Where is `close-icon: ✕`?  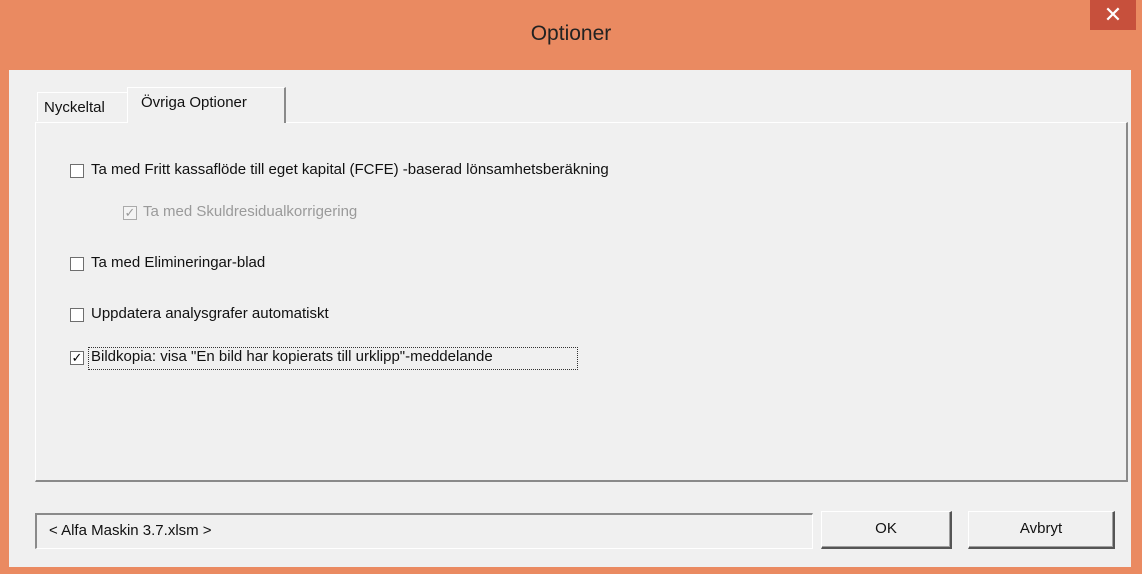 close-icon: ✕ is located at coordinates (1113, 14).